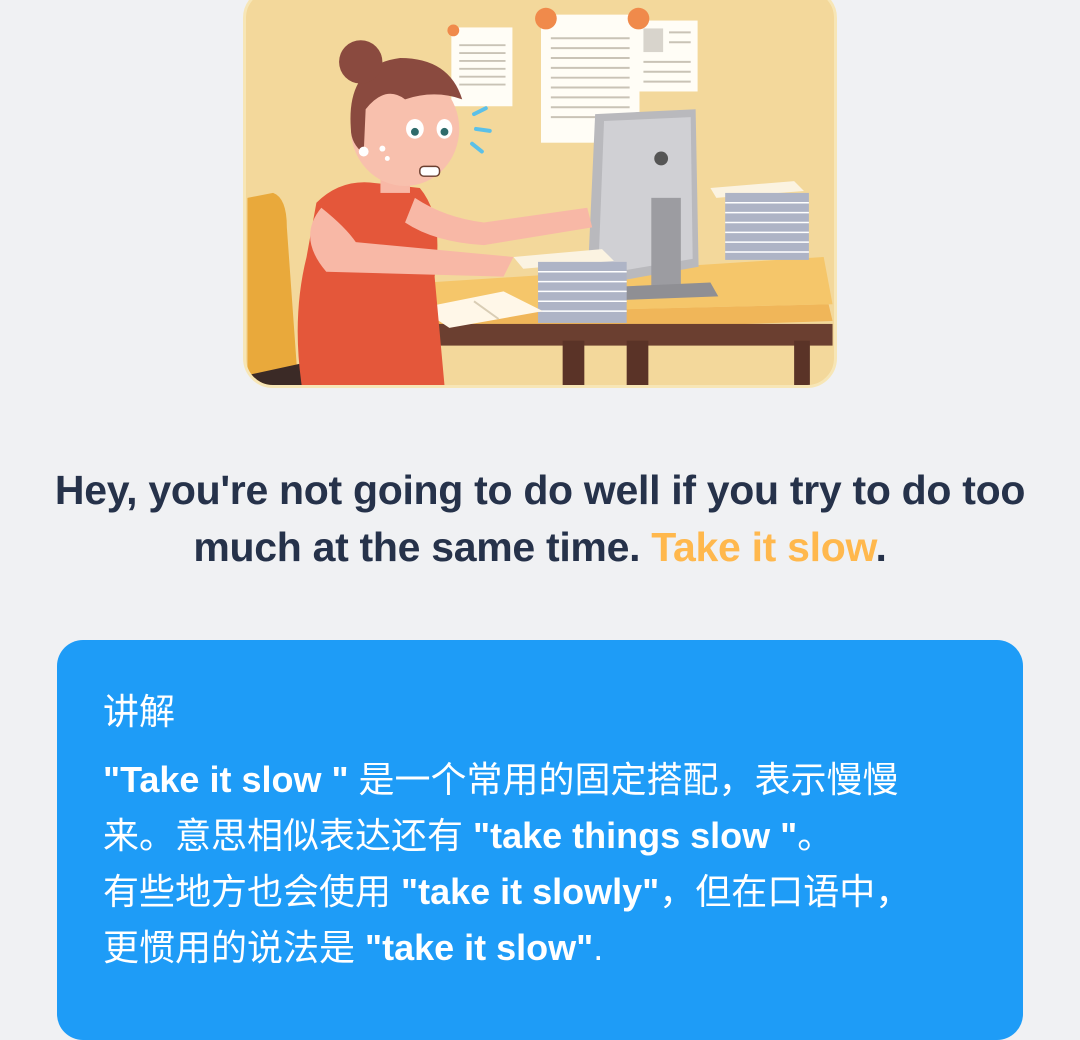 The width and height of the screenshot is (1080, 1040). I want to click on explanation-text: 有些地方也会使用, so click(252, 891).